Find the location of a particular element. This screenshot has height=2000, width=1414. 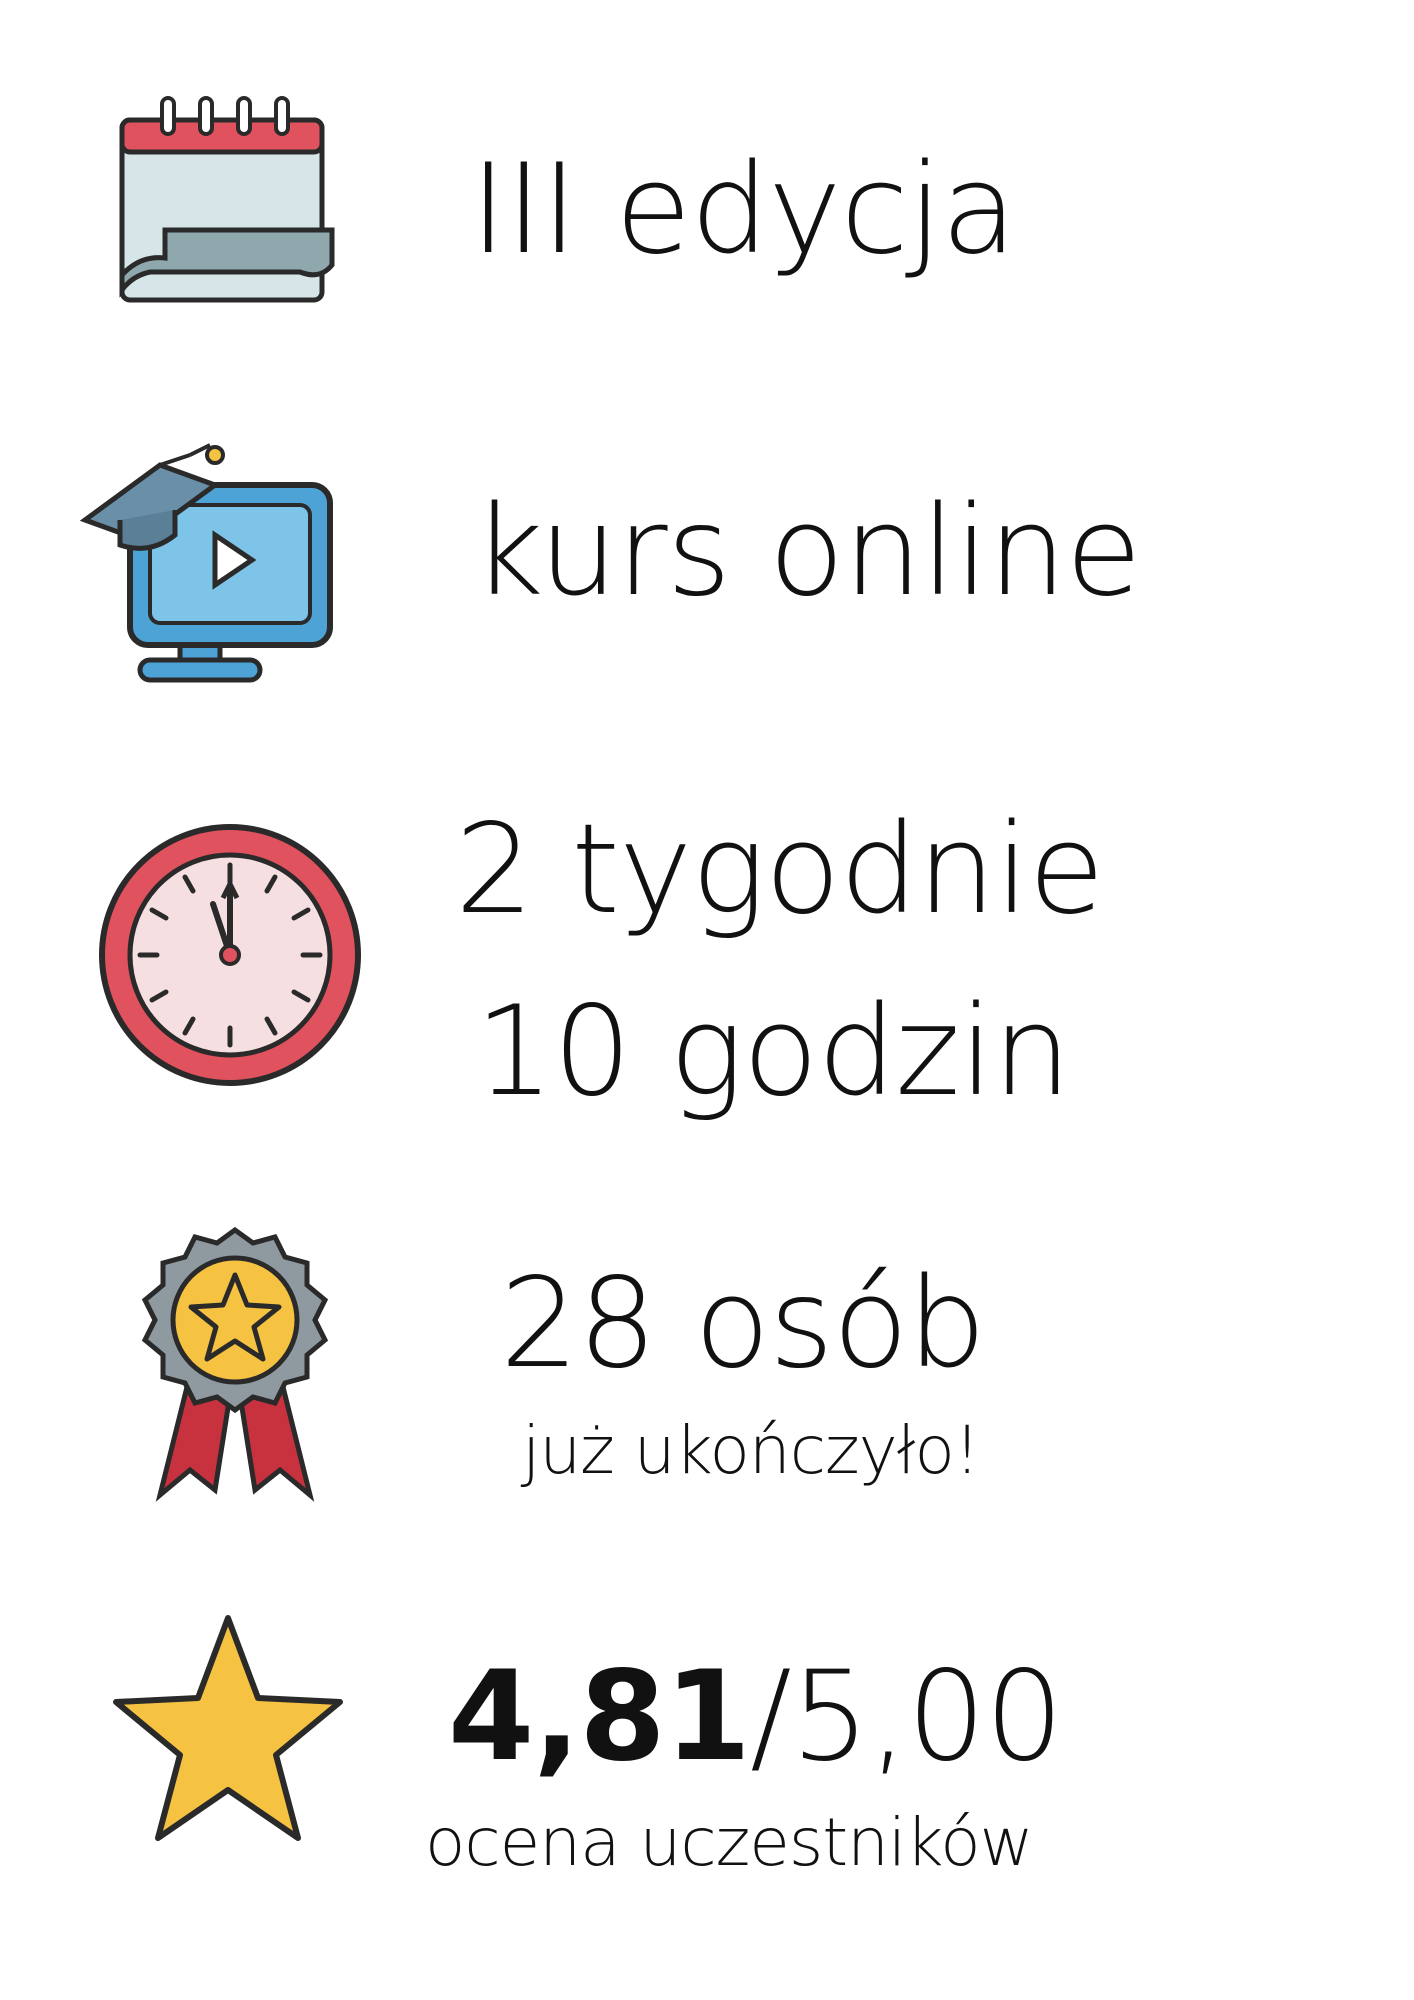

item-title-graduates: 28 osób is located at coordinates (743, 1324).